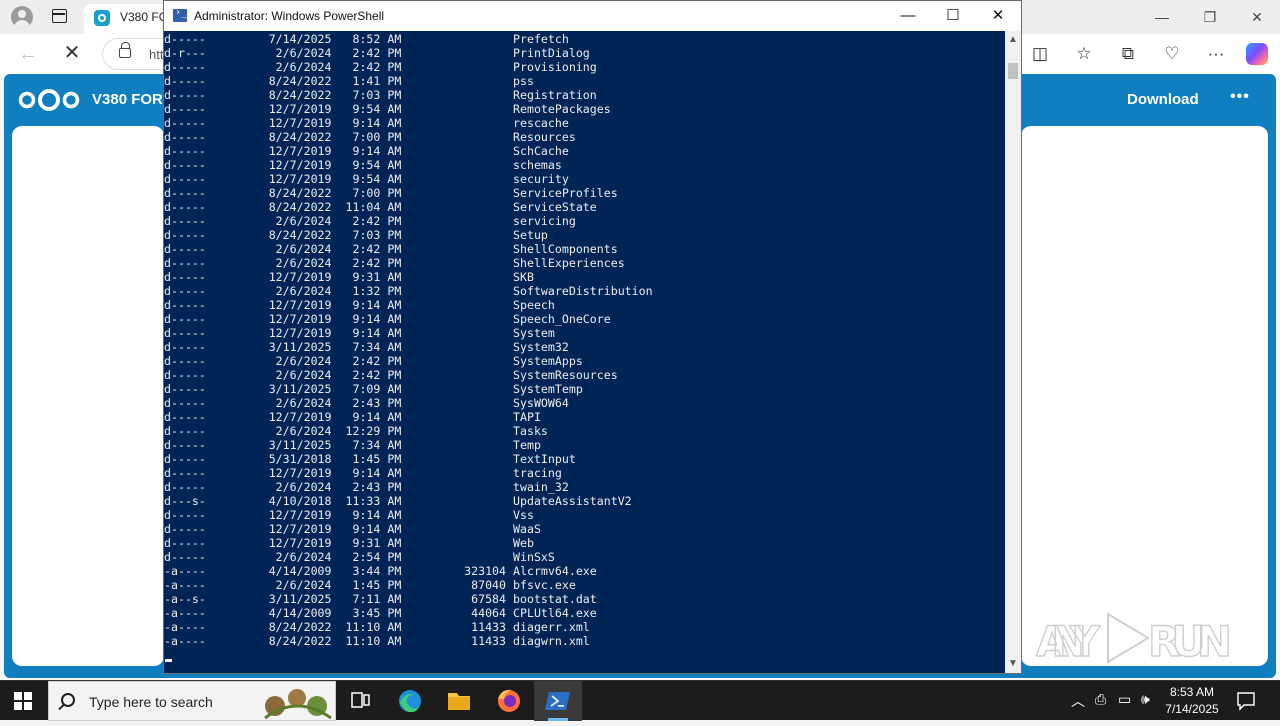 The width and height of the screenshot is (1280, 726). Describe the element at coordinates (28, 54) in the screenshot. I see `back-arrow-icon: ←` at that location.